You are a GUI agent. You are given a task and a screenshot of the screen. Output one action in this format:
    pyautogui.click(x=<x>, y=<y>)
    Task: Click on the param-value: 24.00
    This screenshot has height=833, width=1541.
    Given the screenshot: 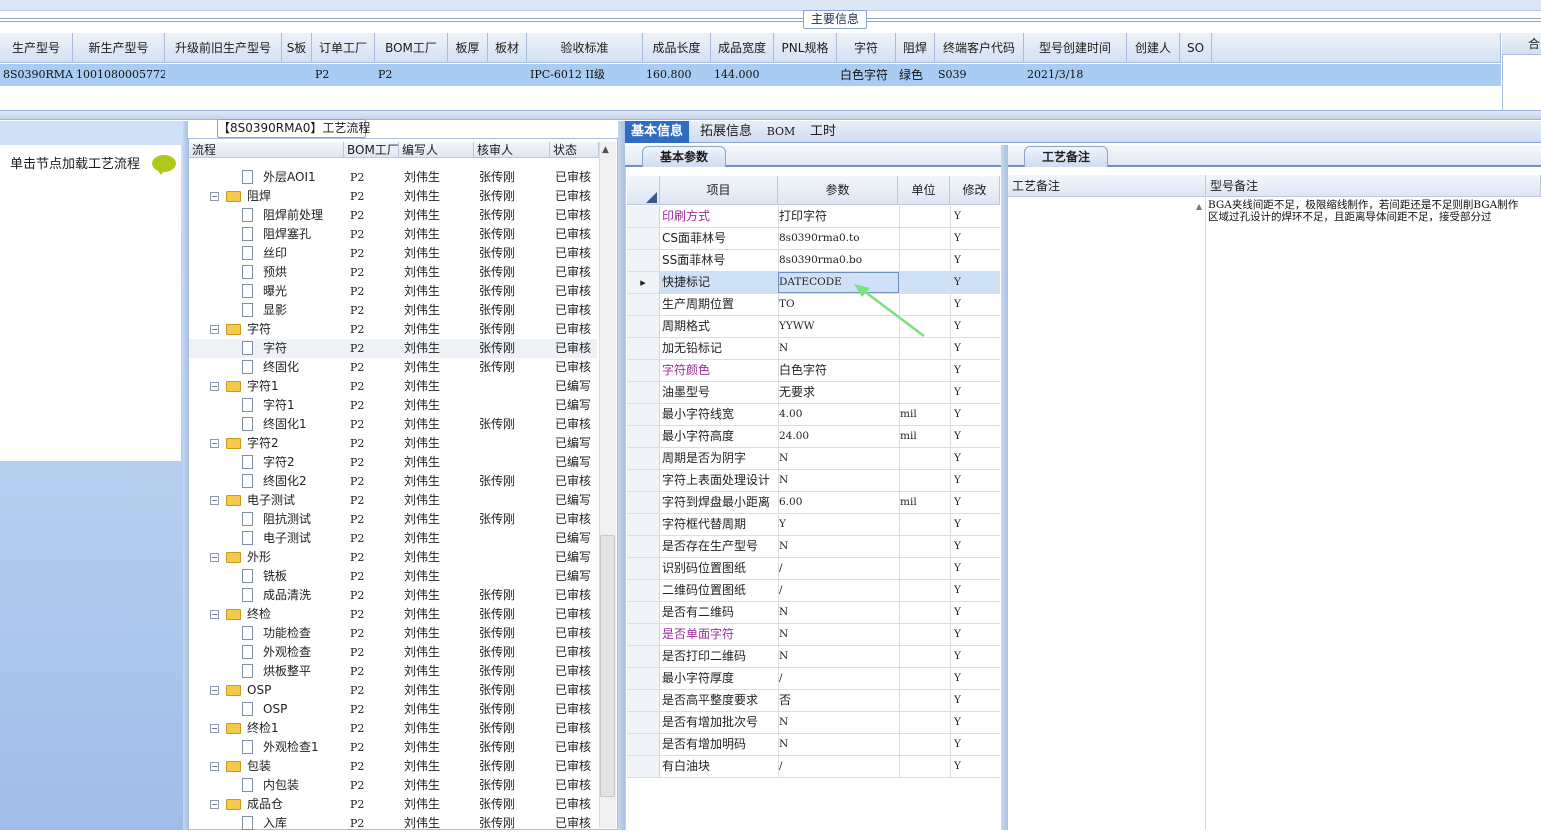 What is the action you would take?
    pyautogui.click(x=838, y=436)
    